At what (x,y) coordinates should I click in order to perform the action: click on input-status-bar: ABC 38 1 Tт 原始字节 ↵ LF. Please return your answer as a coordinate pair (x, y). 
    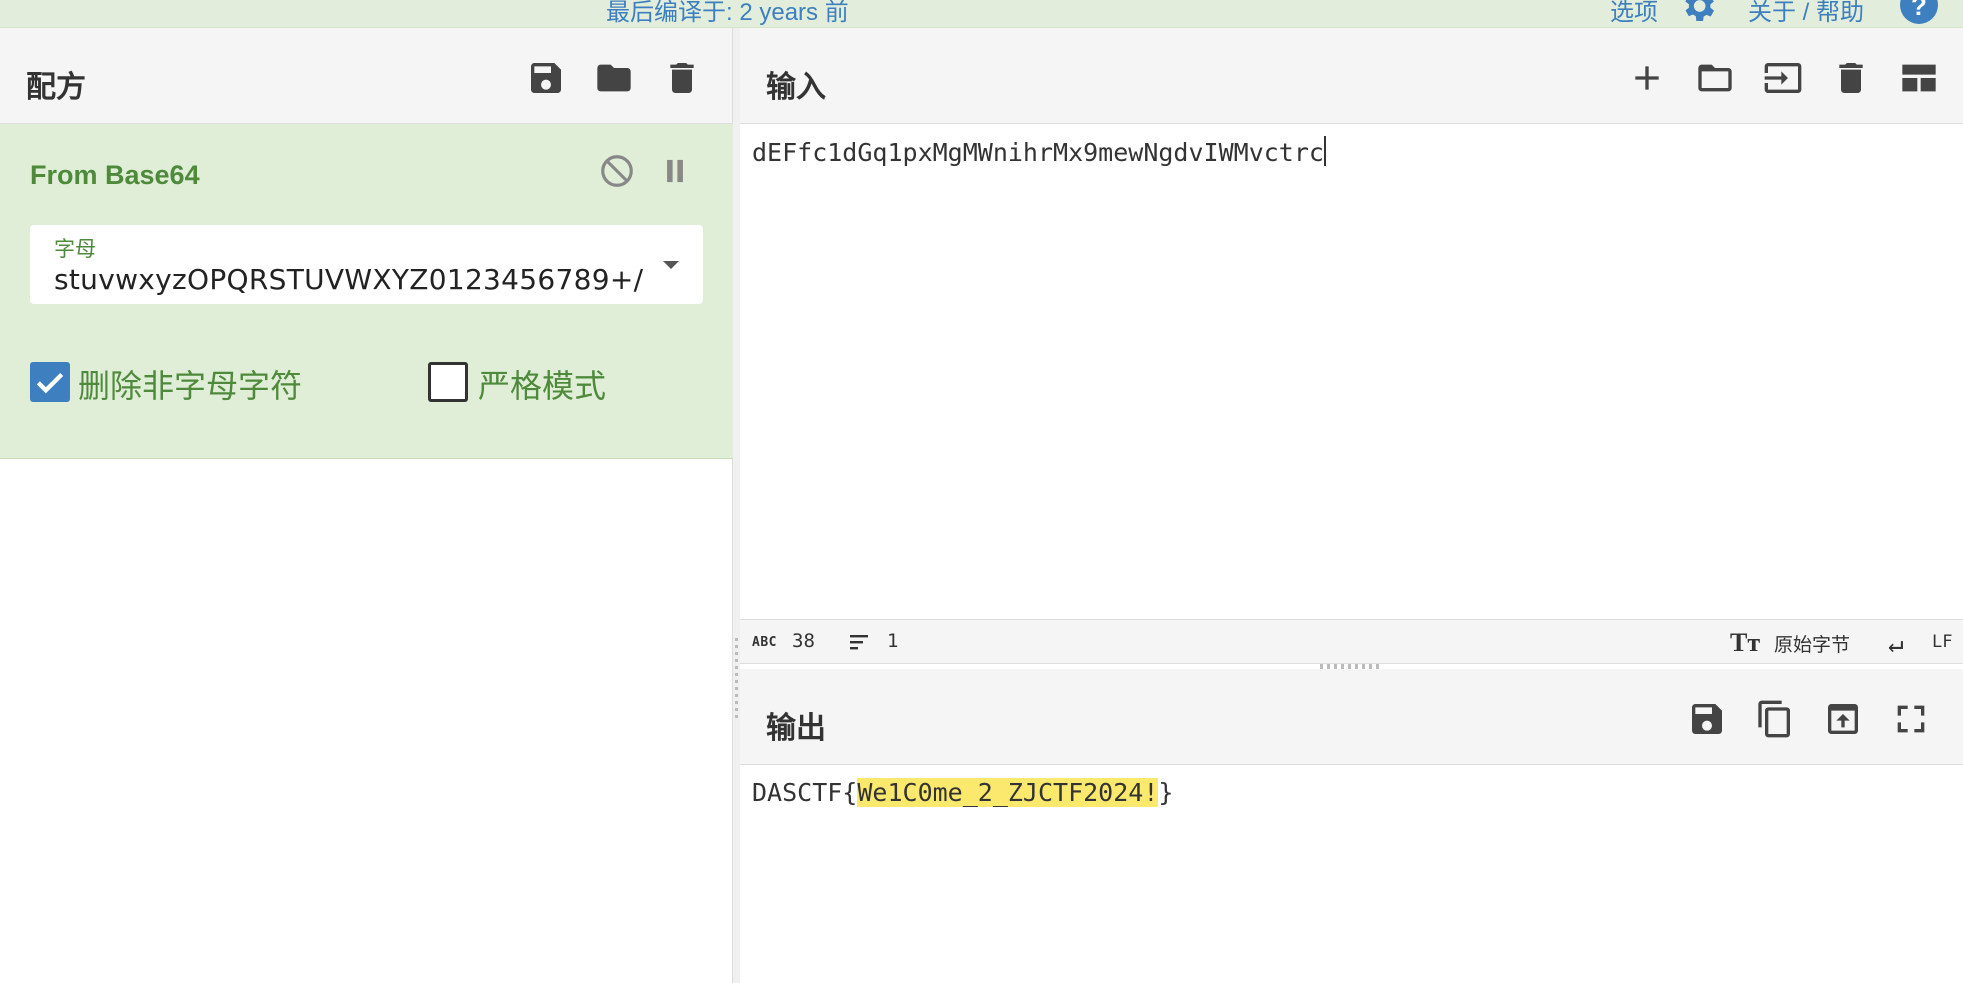
    Looking at the image, I should click on (1351, 641).